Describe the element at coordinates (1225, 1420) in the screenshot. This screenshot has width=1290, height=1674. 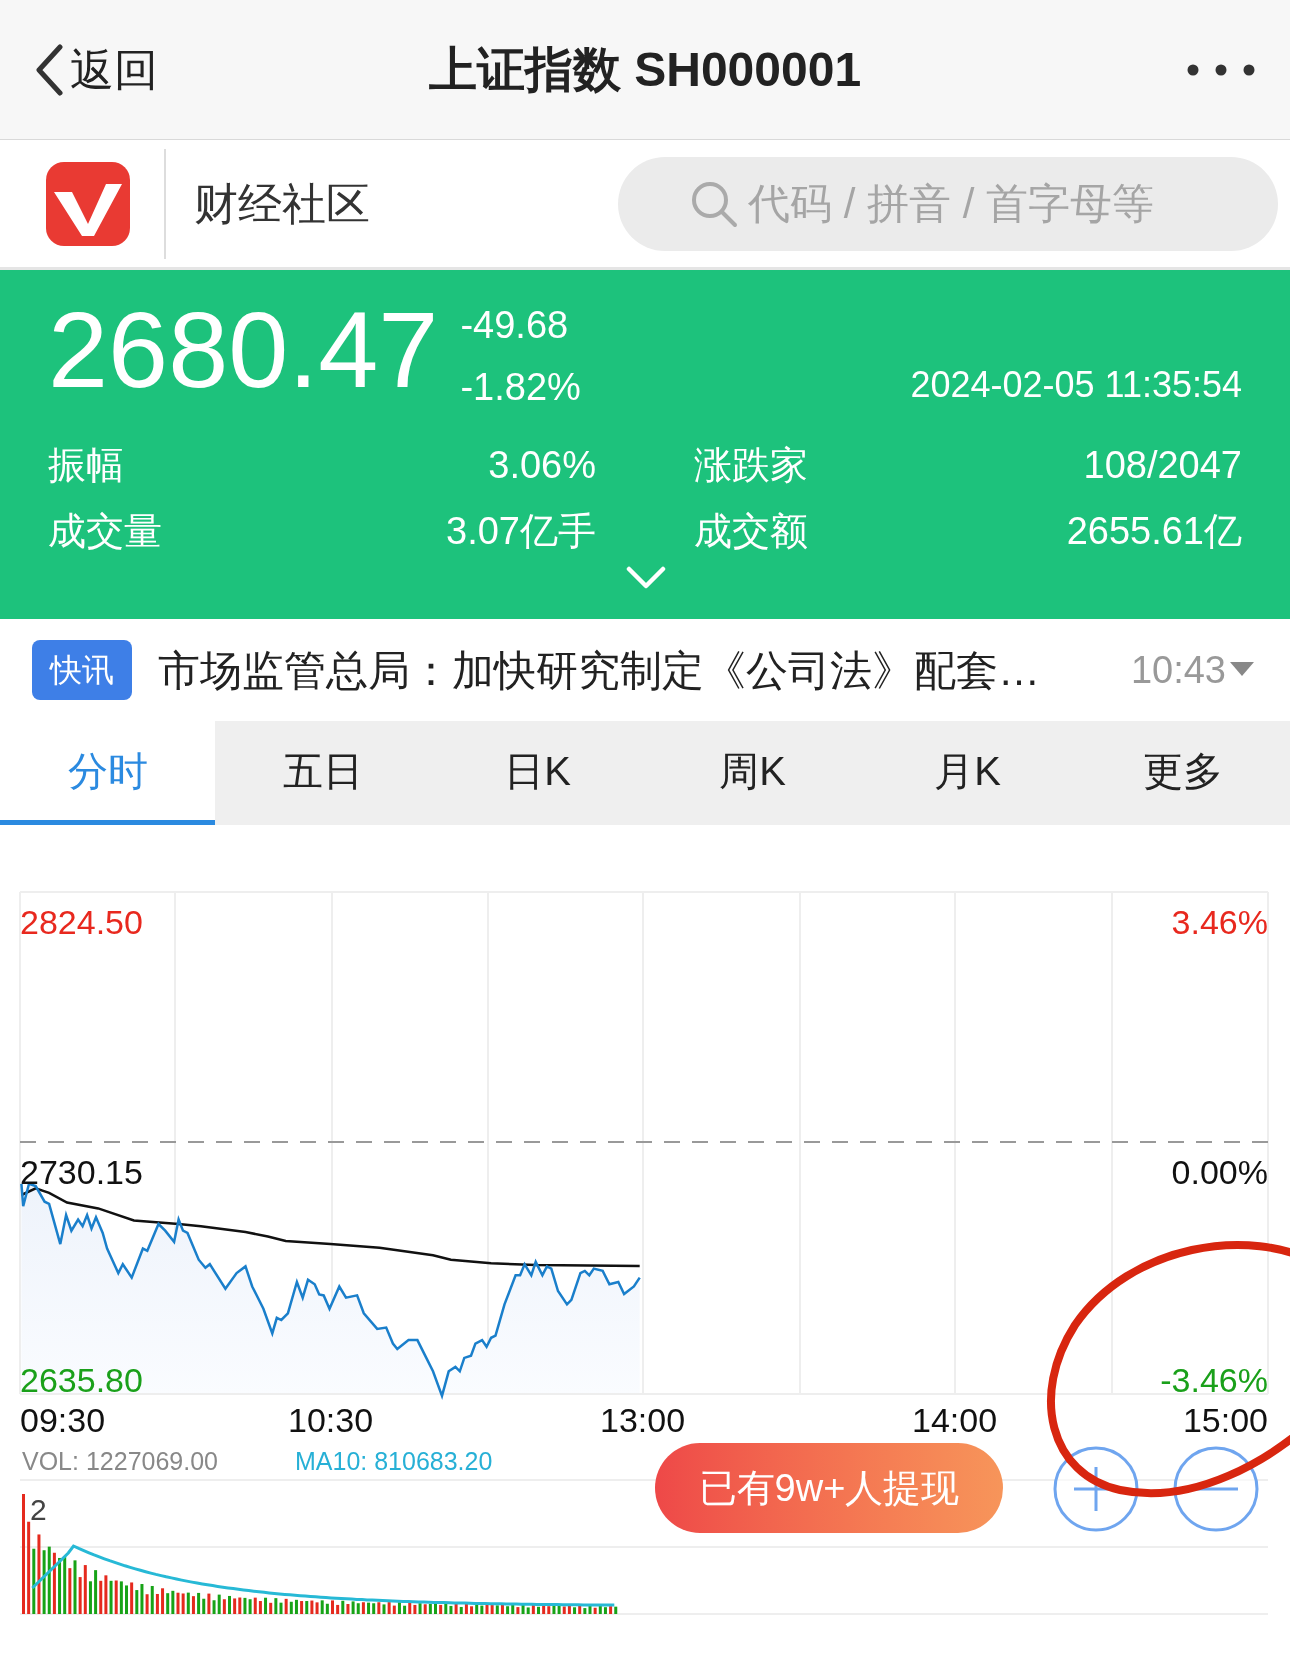
I see `time-label: 15:00` at that location.